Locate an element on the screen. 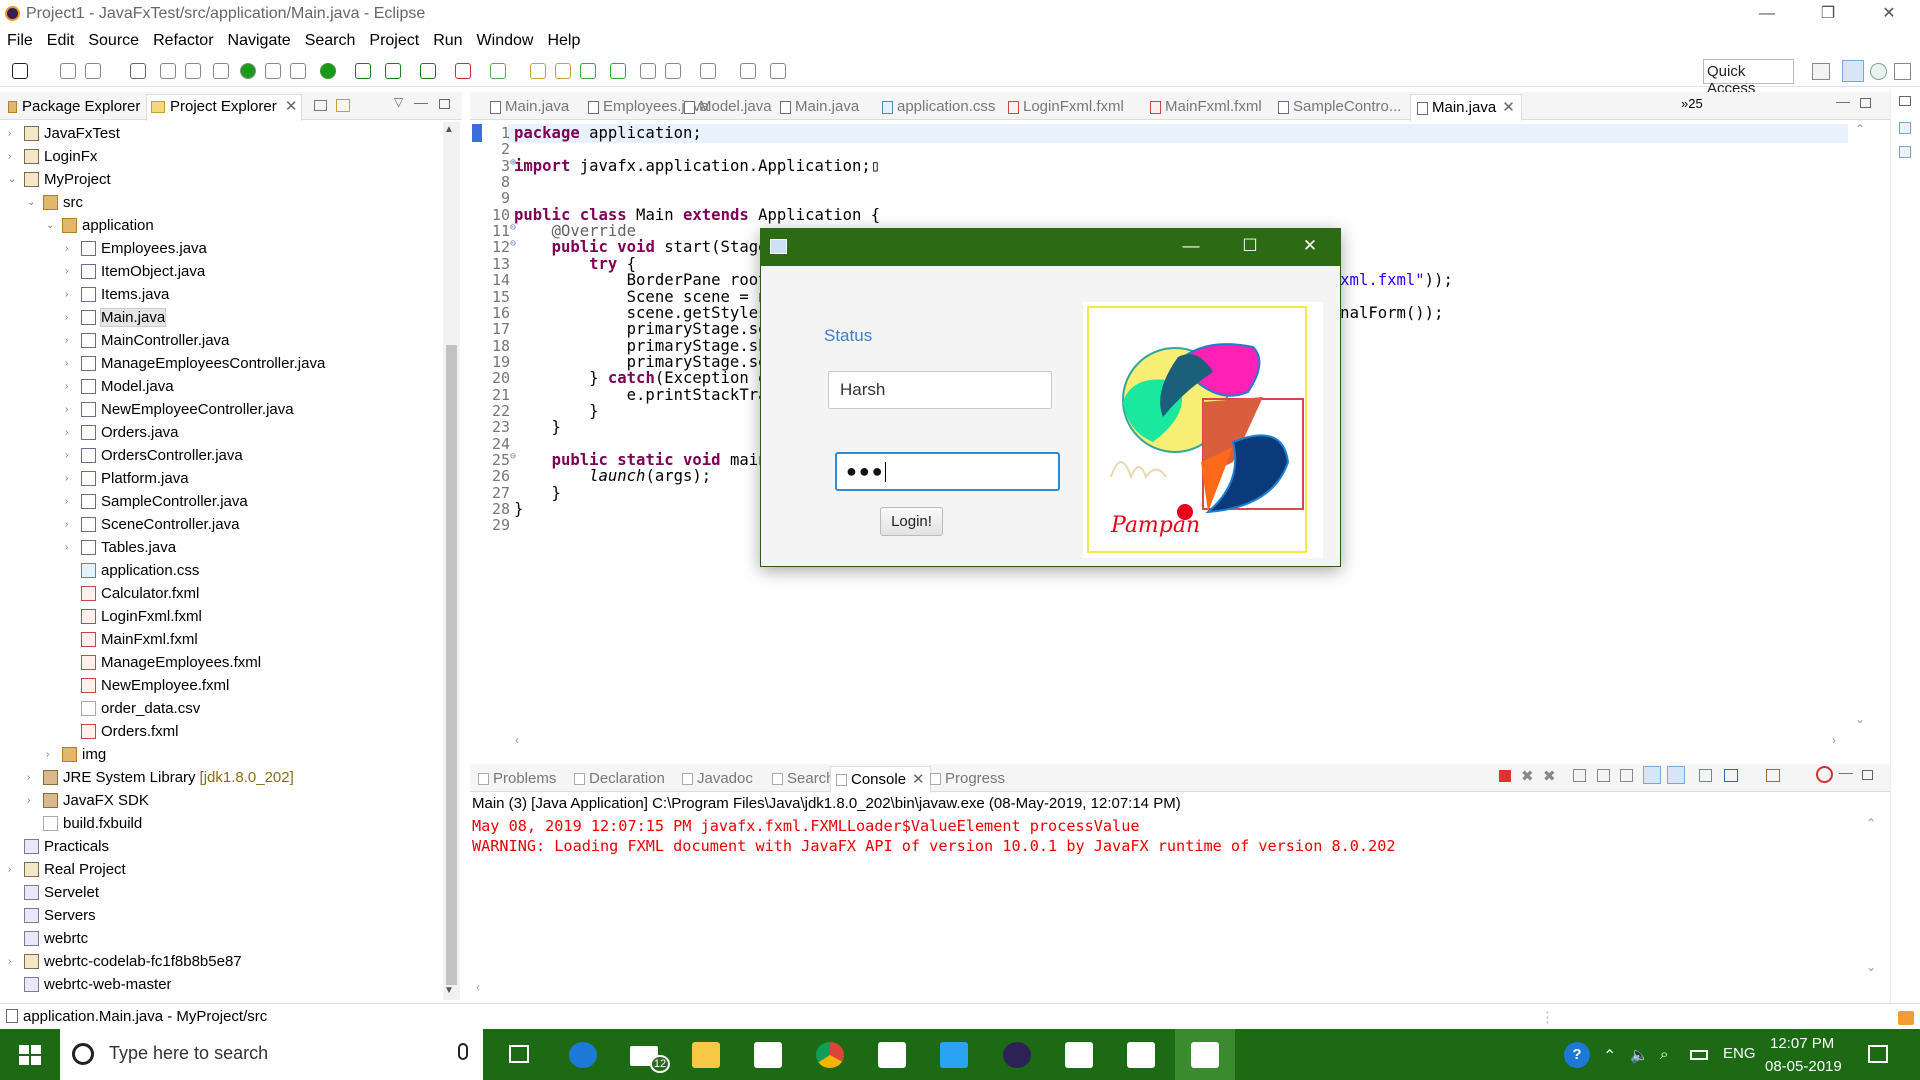 The image size is (1920, 1080). editor-tab: Model.java is located at coordinates (728, 106).